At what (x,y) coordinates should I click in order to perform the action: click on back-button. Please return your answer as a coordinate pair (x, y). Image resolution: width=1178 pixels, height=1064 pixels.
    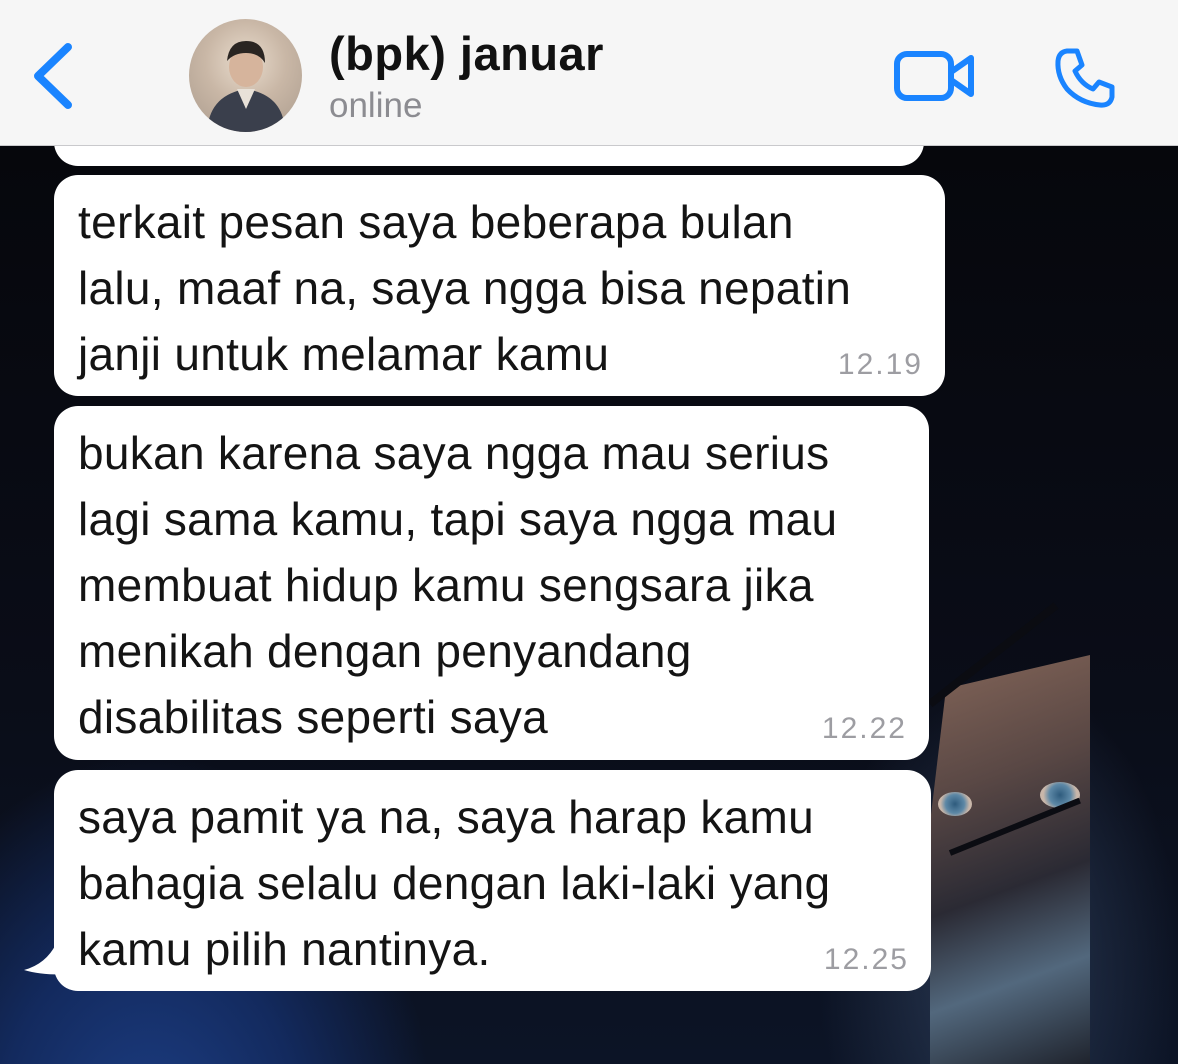
    Looking at the image, I should click on (52, 76).